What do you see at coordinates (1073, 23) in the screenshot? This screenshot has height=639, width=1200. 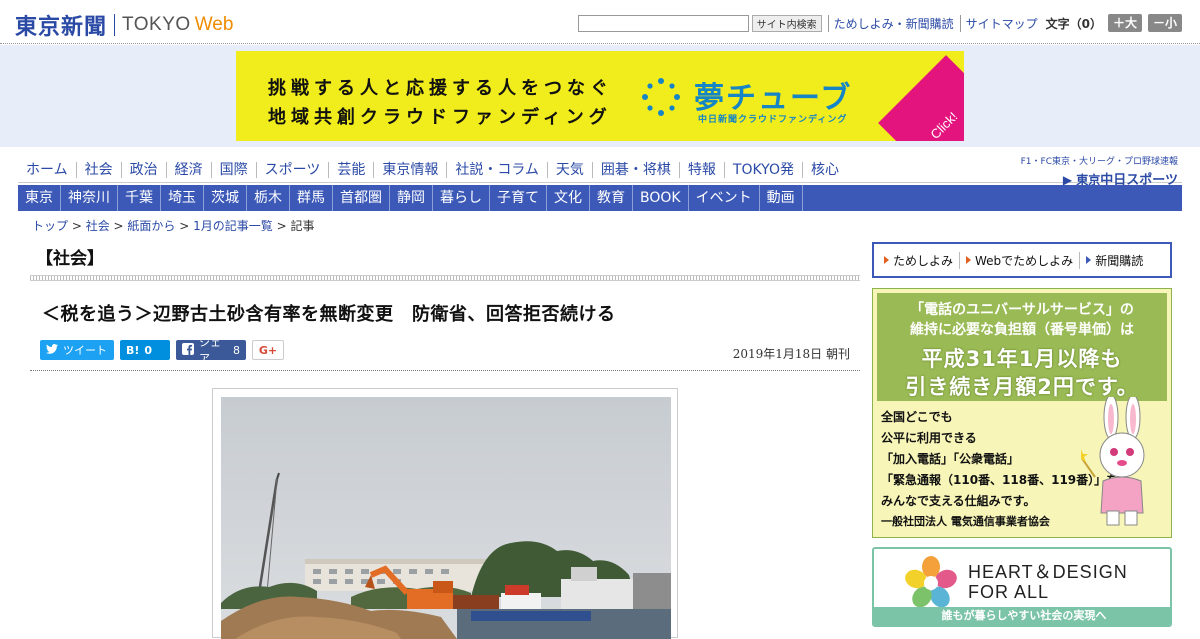 I see `font-size-label: 文字（0）` at bounding box center [1073, 23].